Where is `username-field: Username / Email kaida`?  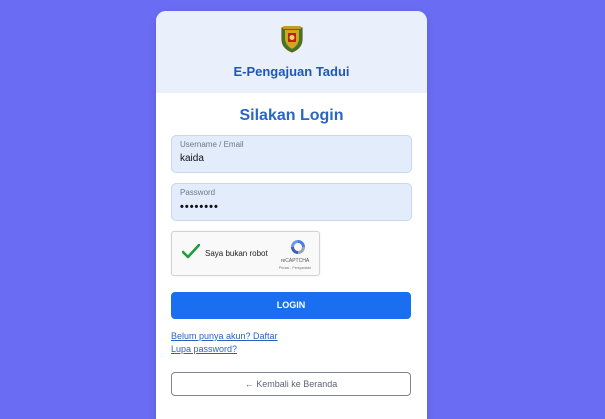 username-field: Username / Email kaida is located at coordinates (291, 154).